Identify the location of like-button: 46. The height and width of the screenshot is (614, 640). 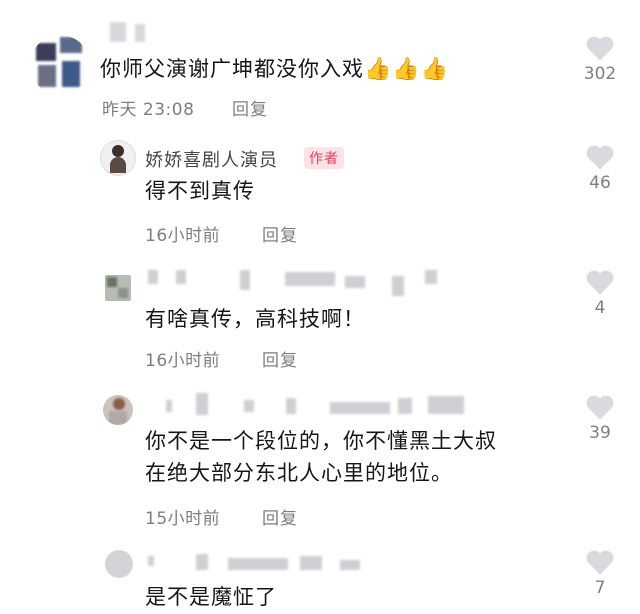
(600, 168).